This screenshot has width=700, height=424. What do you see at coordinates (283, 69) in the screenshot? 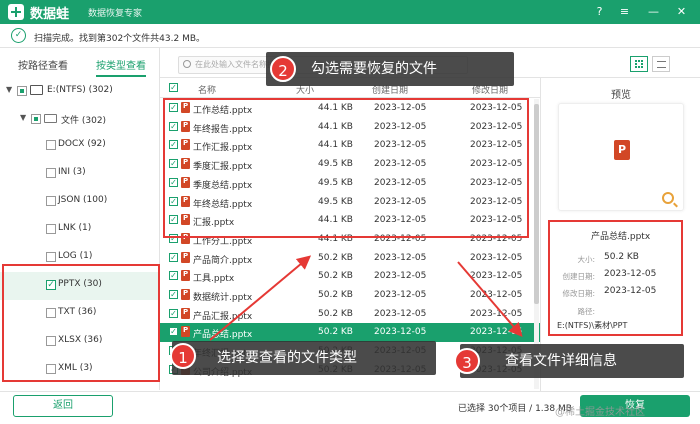
I see `step-2-badge: 2` at bounding box center [283, 69].